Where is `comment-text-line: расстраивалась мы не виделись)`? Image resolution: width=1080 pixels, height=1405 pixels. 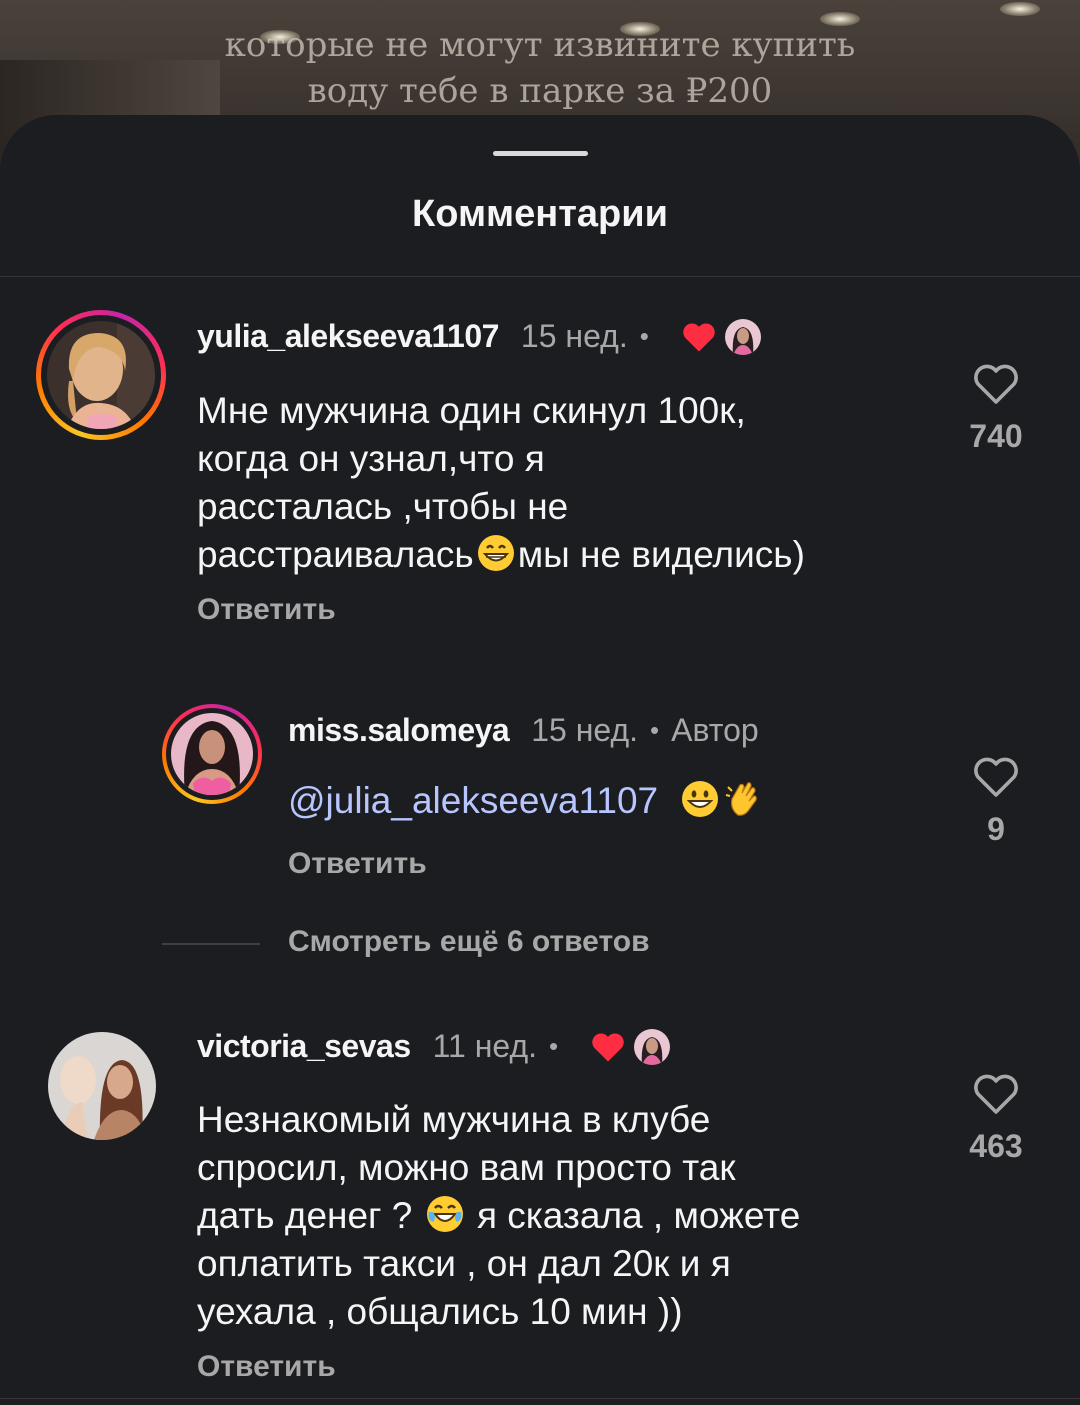 comment-text-line: расстраивалась мы не виделись) is located at coordinates (501, 554).